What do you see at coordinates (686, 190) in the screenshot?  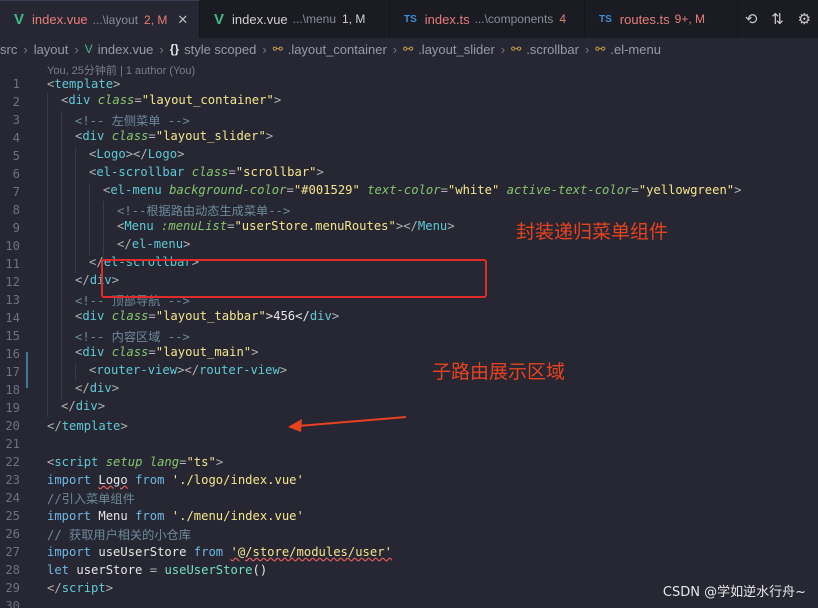 I see `token: "yellowgreen"` at bounding box center [686, 190].